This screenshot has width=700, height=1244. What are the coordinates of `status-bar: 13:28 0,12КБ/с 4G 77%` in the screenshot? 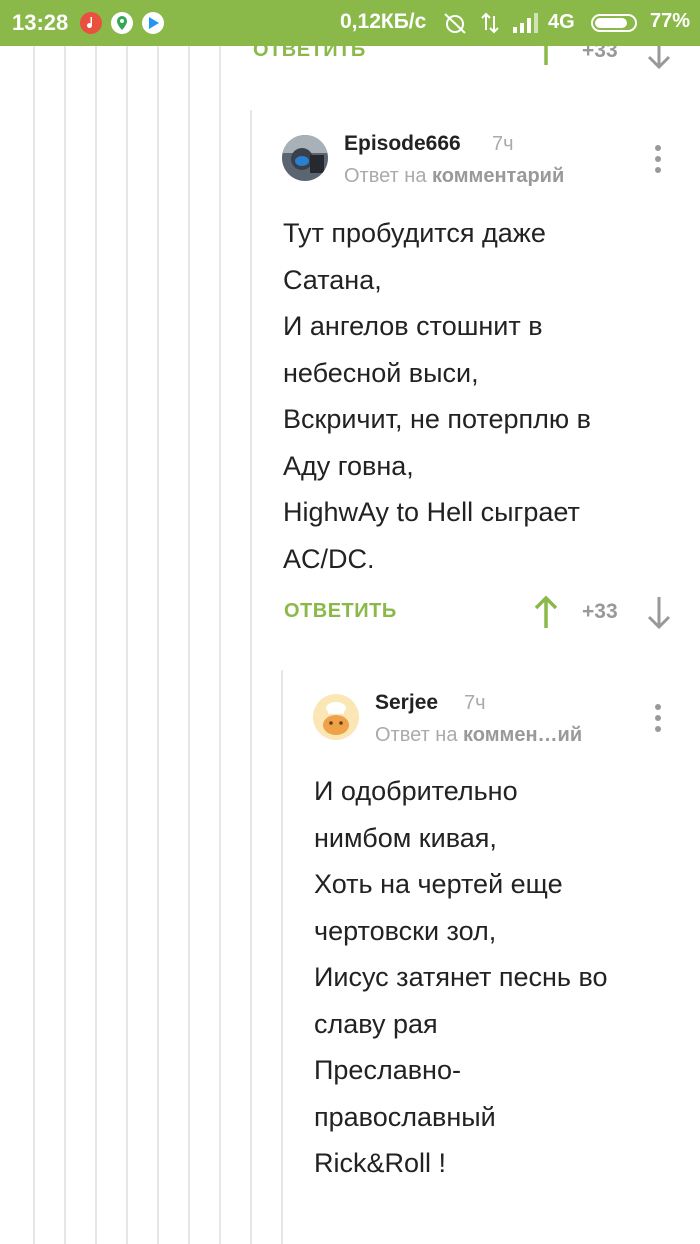 It's located at (350, 23).